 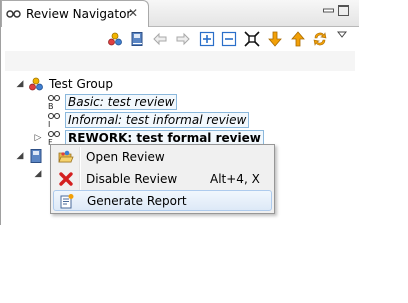 I want to click on expand-all-icon, so click(x=207, y=39).